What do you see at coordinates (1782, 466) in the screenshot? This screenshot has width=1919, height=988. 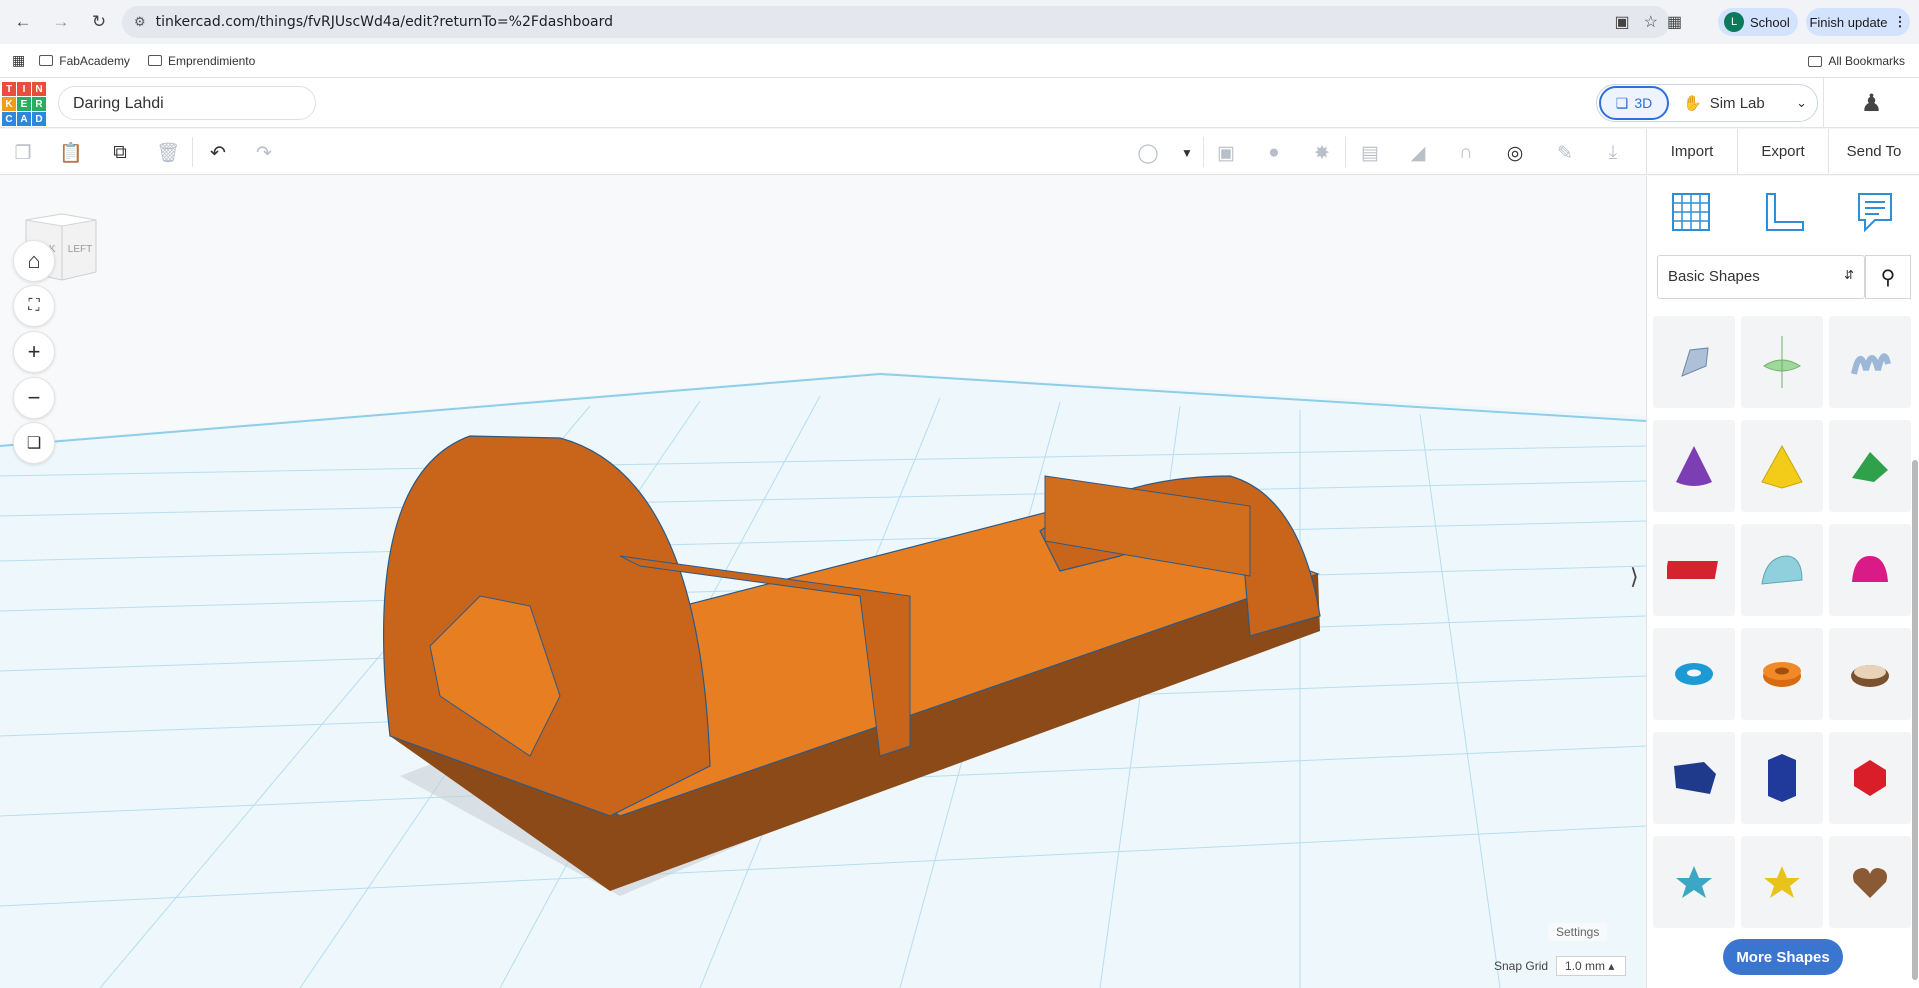 I see `shape-pyramid` at bounding box center [1782, 466].